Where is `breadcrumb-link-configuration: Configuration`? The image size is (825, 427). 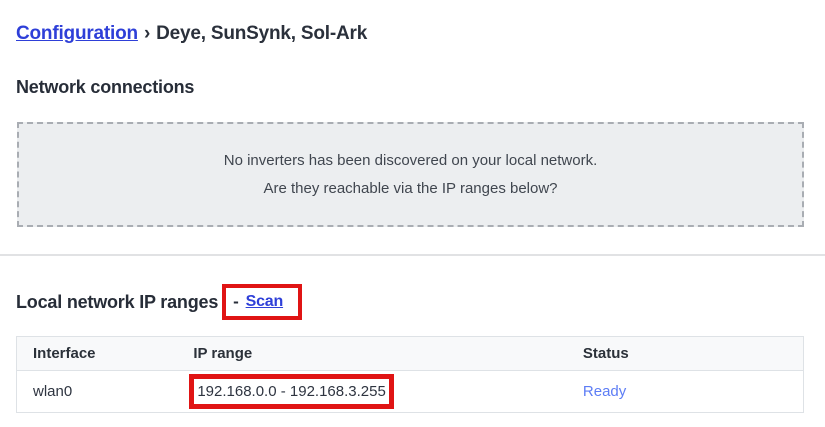
breadcrumb-link-configuration: Configuration is located at coordinates (77, 33).